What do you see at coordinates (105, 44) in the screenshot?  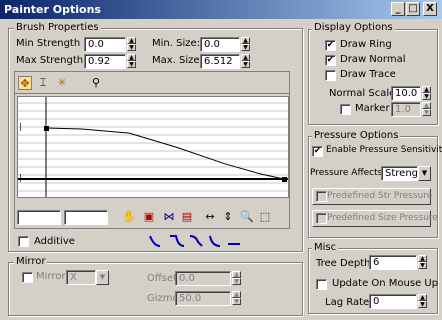 I see `min-strength-field: 0.0` at bounding box center [105, 44].